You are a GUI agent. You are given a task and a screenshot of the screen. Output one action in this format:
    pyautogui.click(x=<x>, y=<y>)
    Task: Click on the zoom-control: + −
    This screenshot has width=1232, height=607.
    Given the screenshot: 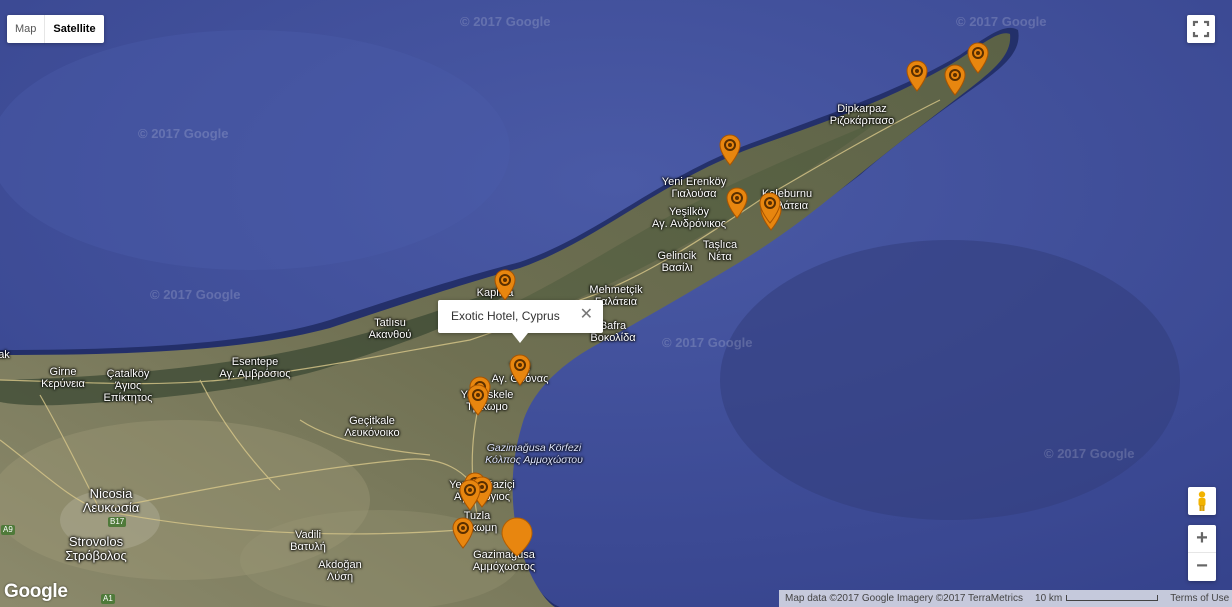 What is the action you would take?
    pyautogui.click(x=1202, y=553)
    